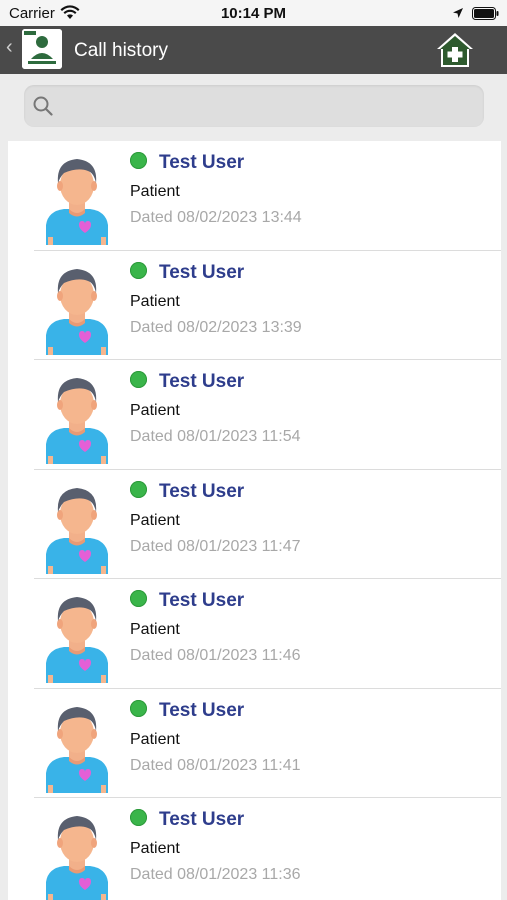 This screenshot has height=900, width=507. I want to click on call-row: Test User Patient Dated 08/01/2023 11:41, so click(254, 744).